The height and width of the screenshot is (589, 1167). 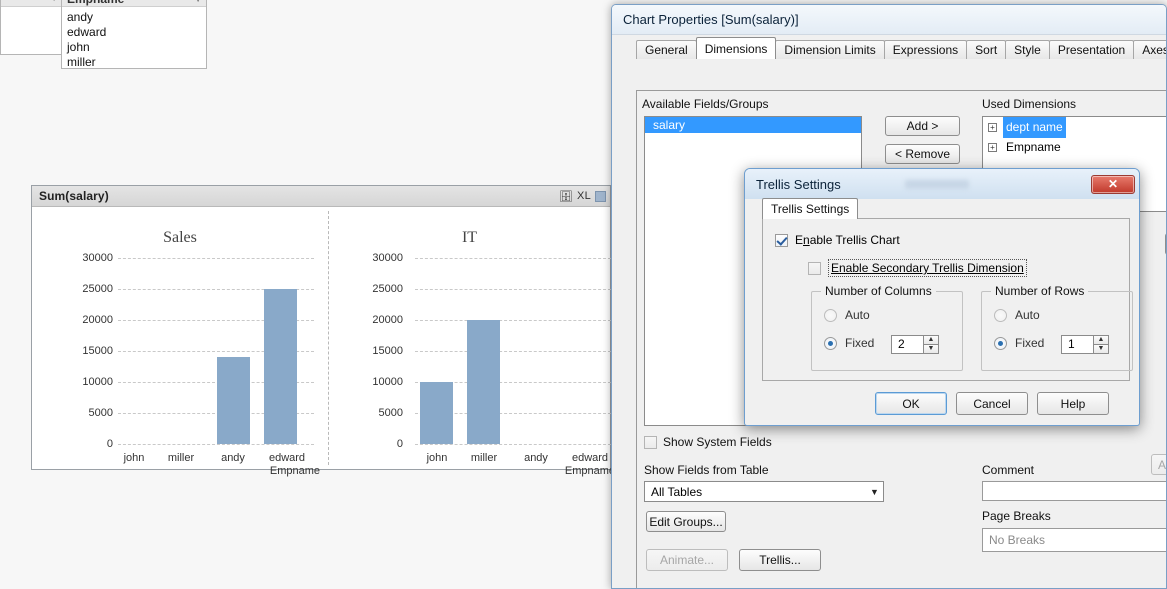 I want to click on used-dimensions-label: Used Dimensions, so click(x=1029, y=104).